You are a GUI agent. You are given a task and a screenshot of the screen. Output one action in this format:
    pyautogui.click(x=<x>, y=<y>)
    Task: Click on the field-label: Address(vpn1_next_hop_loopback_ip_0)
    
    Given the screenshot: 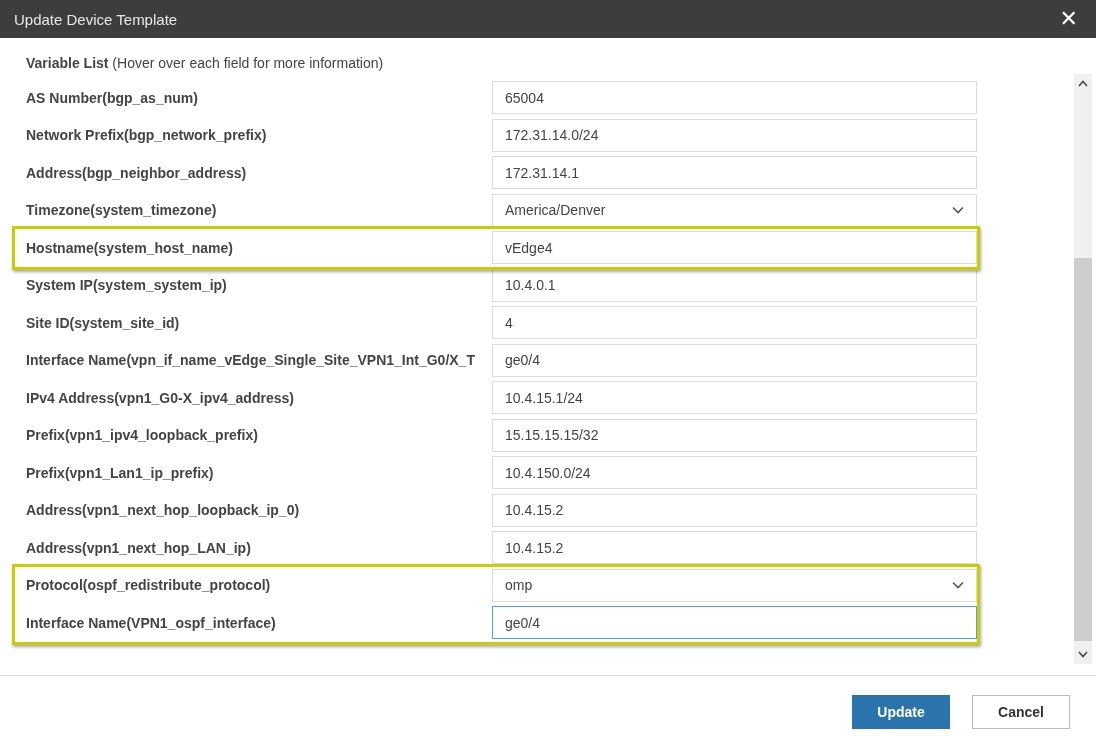 What is the action you would take?
    pyautogui.click(x=163, y=510)
    